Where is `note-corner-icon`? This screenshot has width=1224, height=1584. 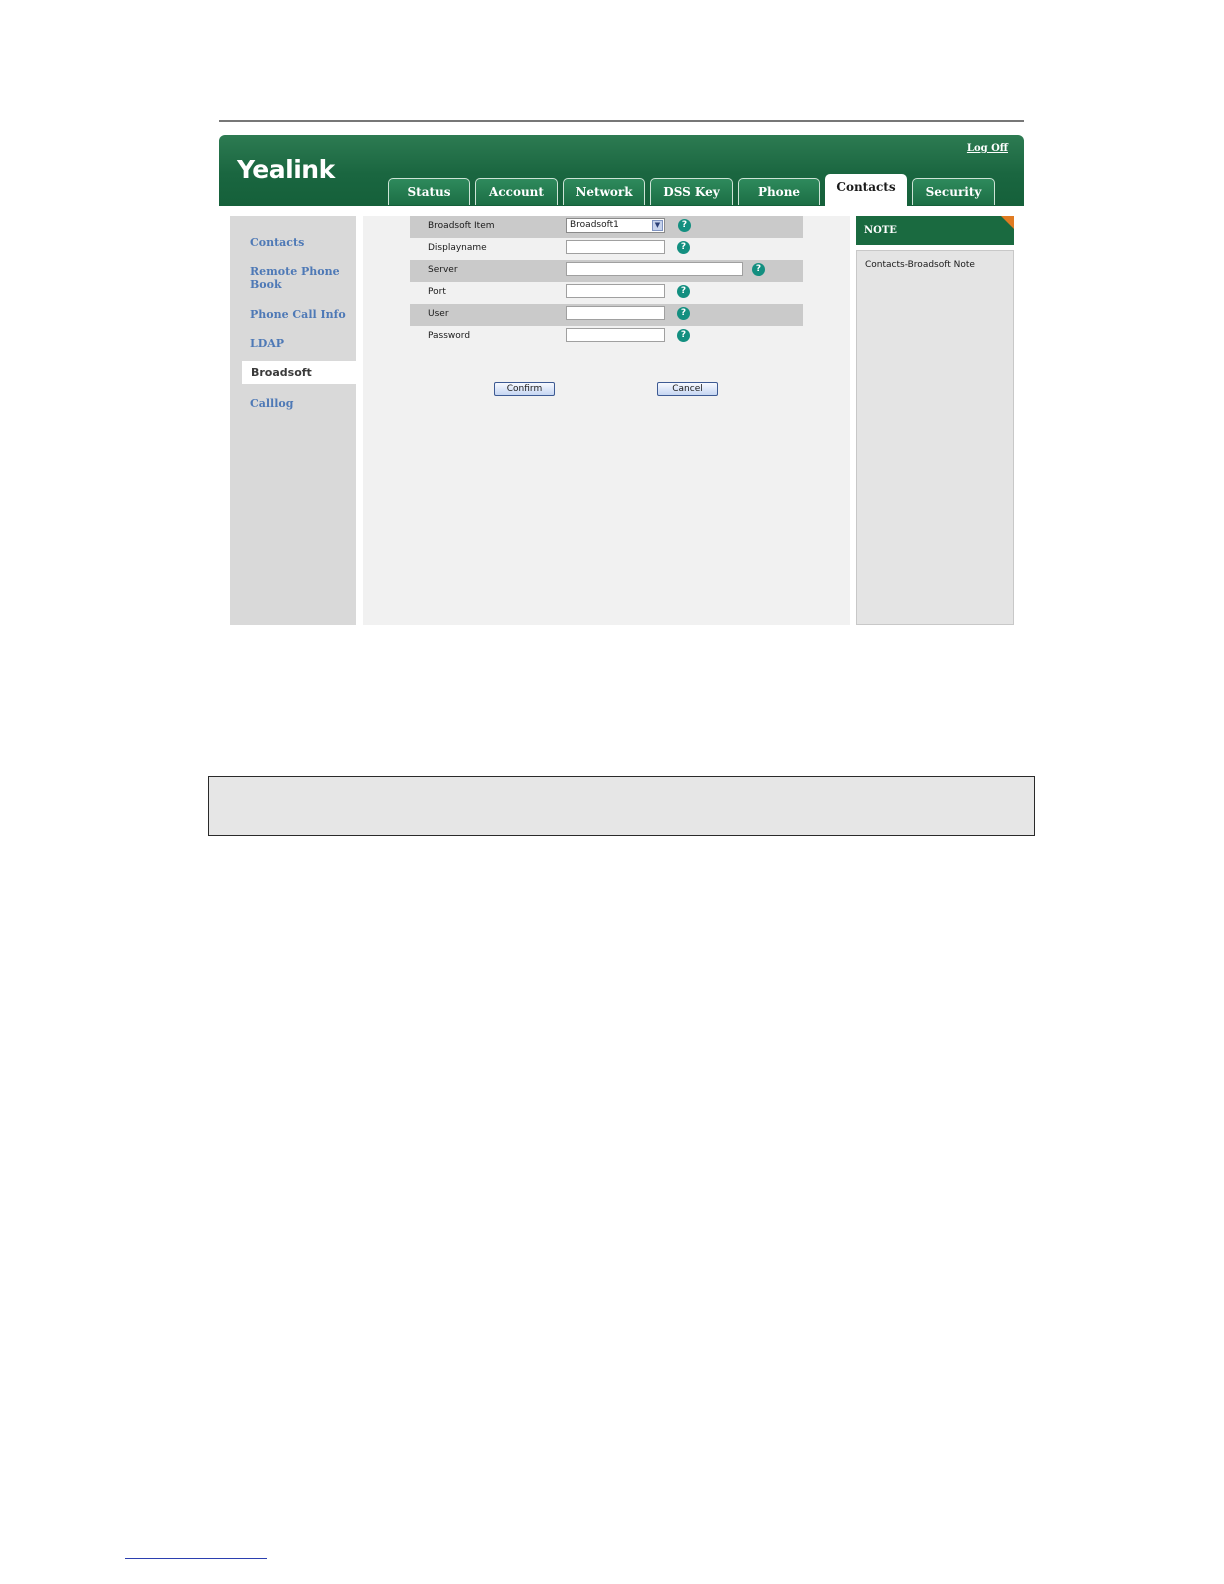 note-corner-icon is located at coordinates (1007, 222).